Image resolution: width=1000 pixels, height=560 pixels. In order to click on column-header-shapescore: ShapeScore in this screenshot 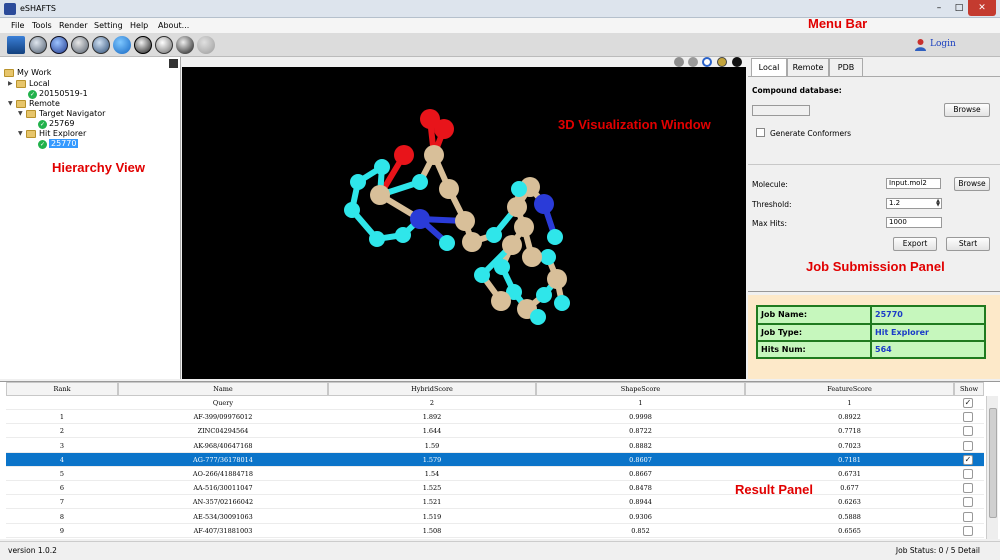, I will do `click(640, 389)`.